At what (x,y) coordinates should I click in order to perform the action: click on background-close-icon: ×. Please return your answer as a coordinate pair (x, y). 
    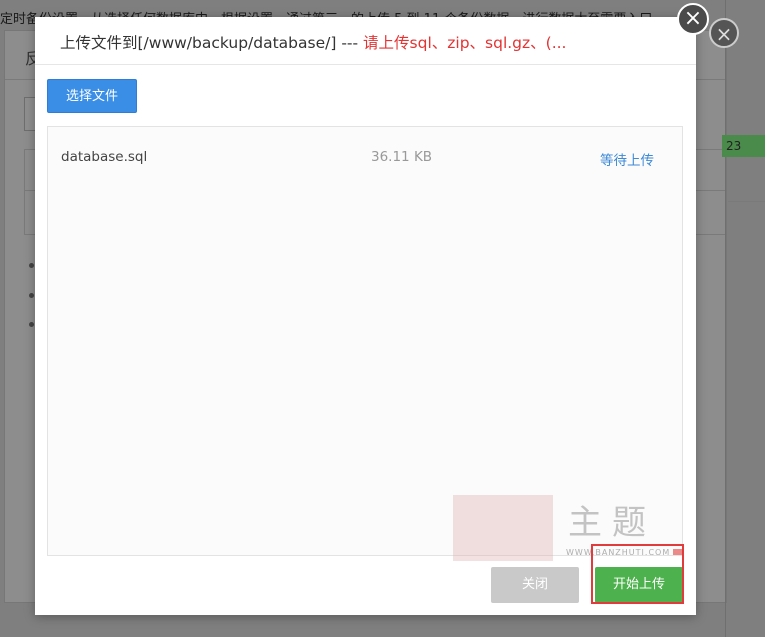
    Looking at the image, I should click on (724, 33).